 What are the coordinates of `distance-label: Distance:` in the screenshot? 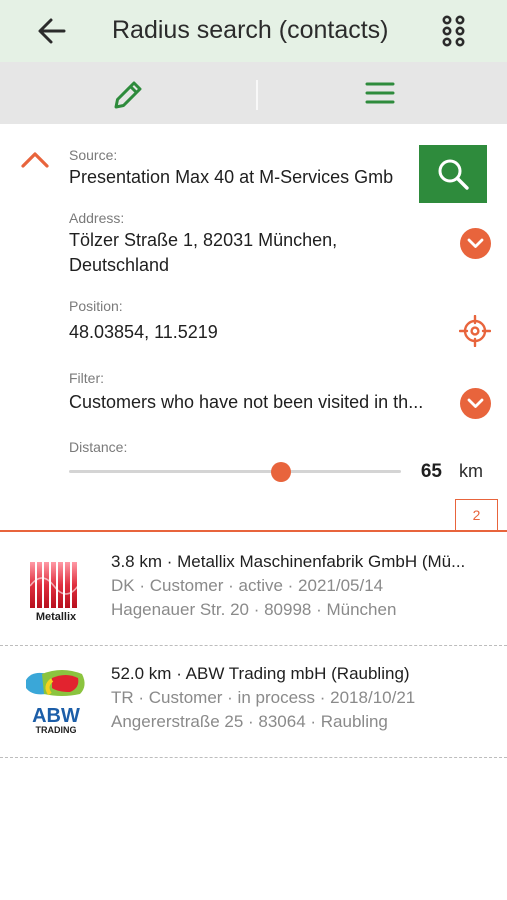 It's located at (98, 447).